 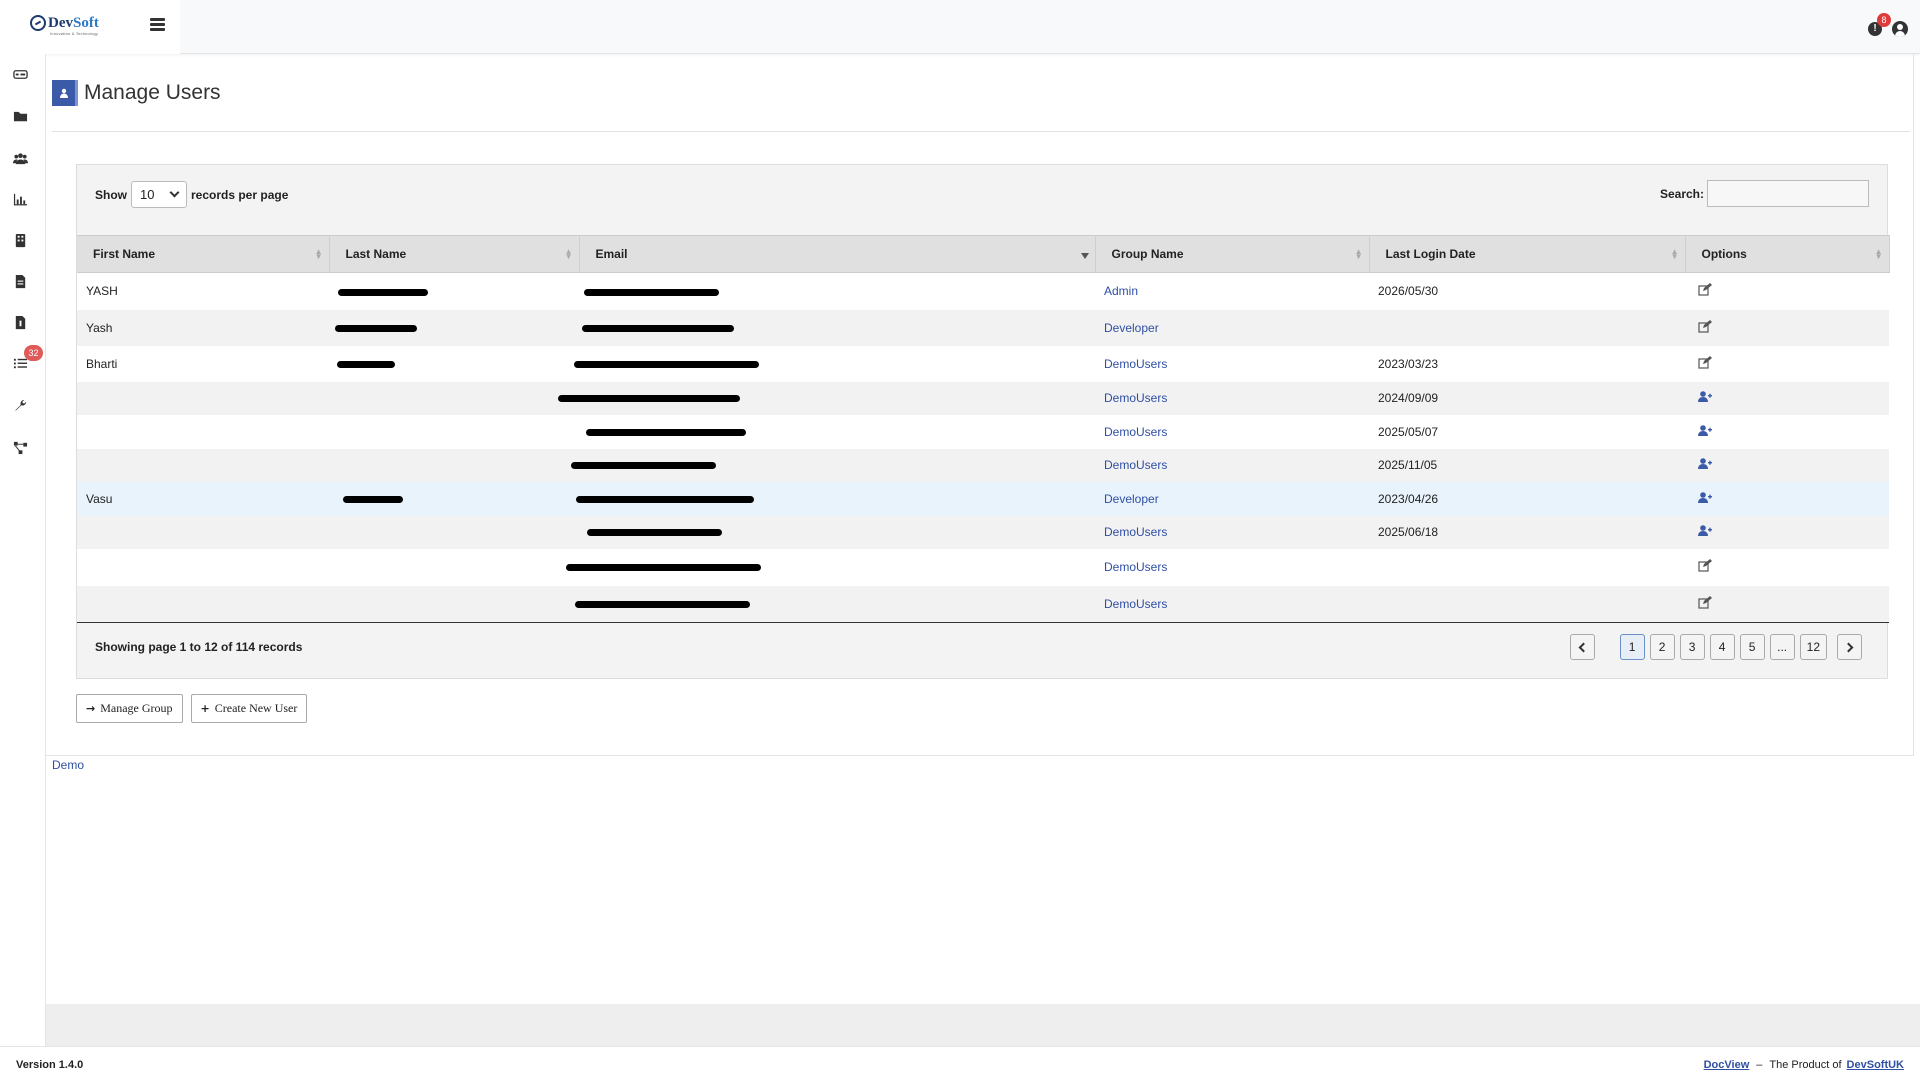 I want to click on page-size-select: 10, so click(x=159, y=194).